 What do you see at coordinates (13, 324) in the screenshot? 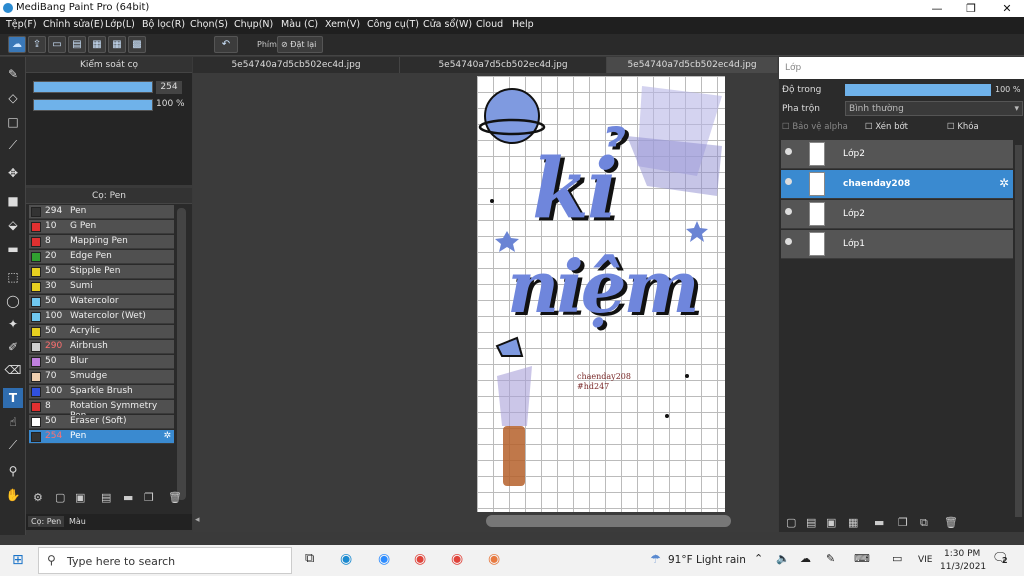
I see `magic-wand-tool-icon: ✦` at bounding box center [13, 324].